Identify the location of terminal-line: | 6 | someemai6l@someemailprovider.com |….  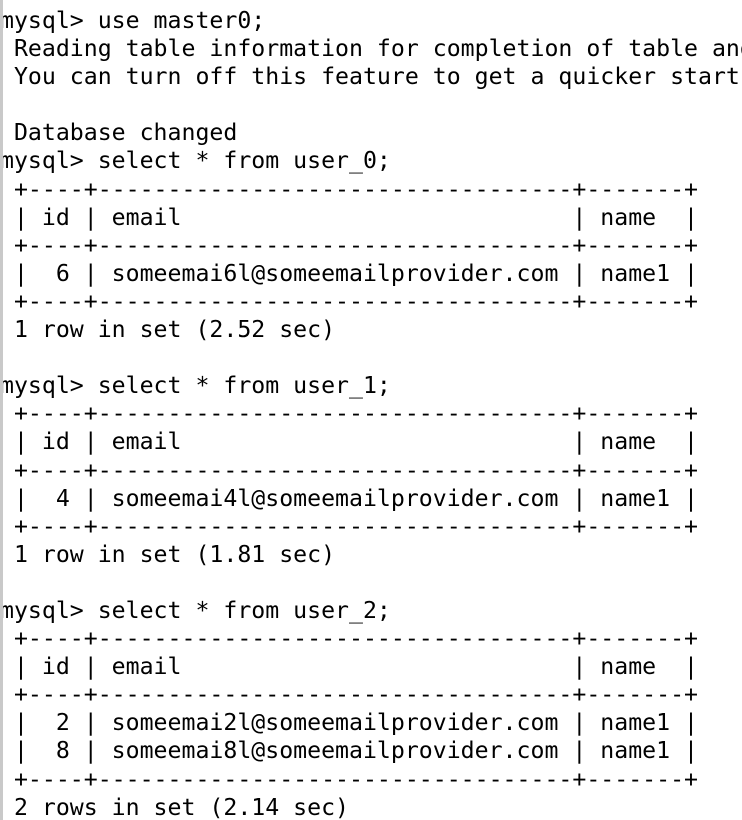
(349, 273).